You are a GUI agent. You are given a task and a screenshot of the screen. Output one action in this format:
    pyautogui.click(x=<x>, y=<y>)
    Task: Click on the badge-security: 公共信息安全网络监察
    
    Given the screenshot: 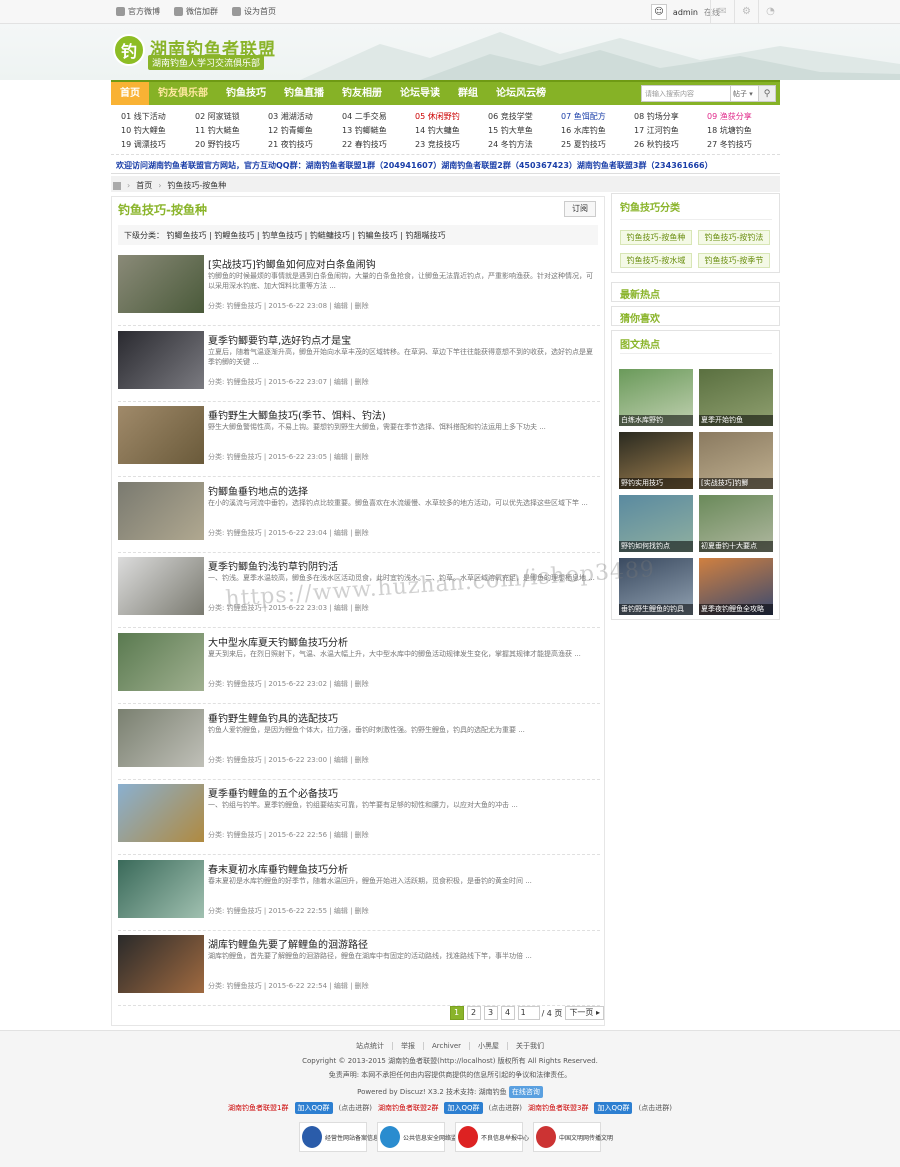 What is the action you would take?
    pyautogui.click(x=420, y=1137)
    